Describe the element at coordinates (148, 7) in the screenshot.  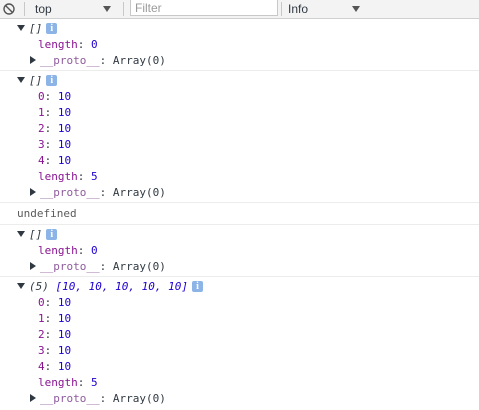
I see `filter-placeholder: Filter` at that location.